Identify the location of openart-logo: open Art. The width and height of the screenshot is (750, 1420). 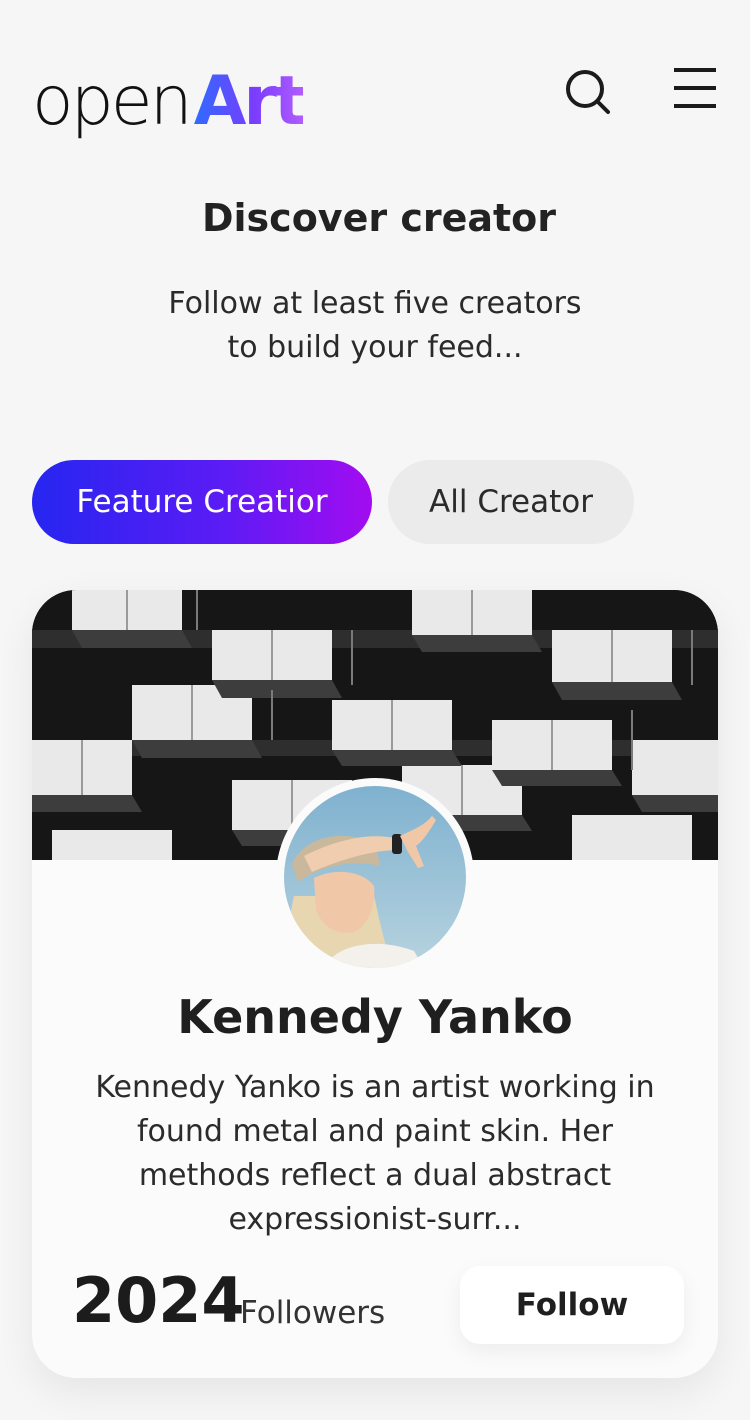
(169, 98).